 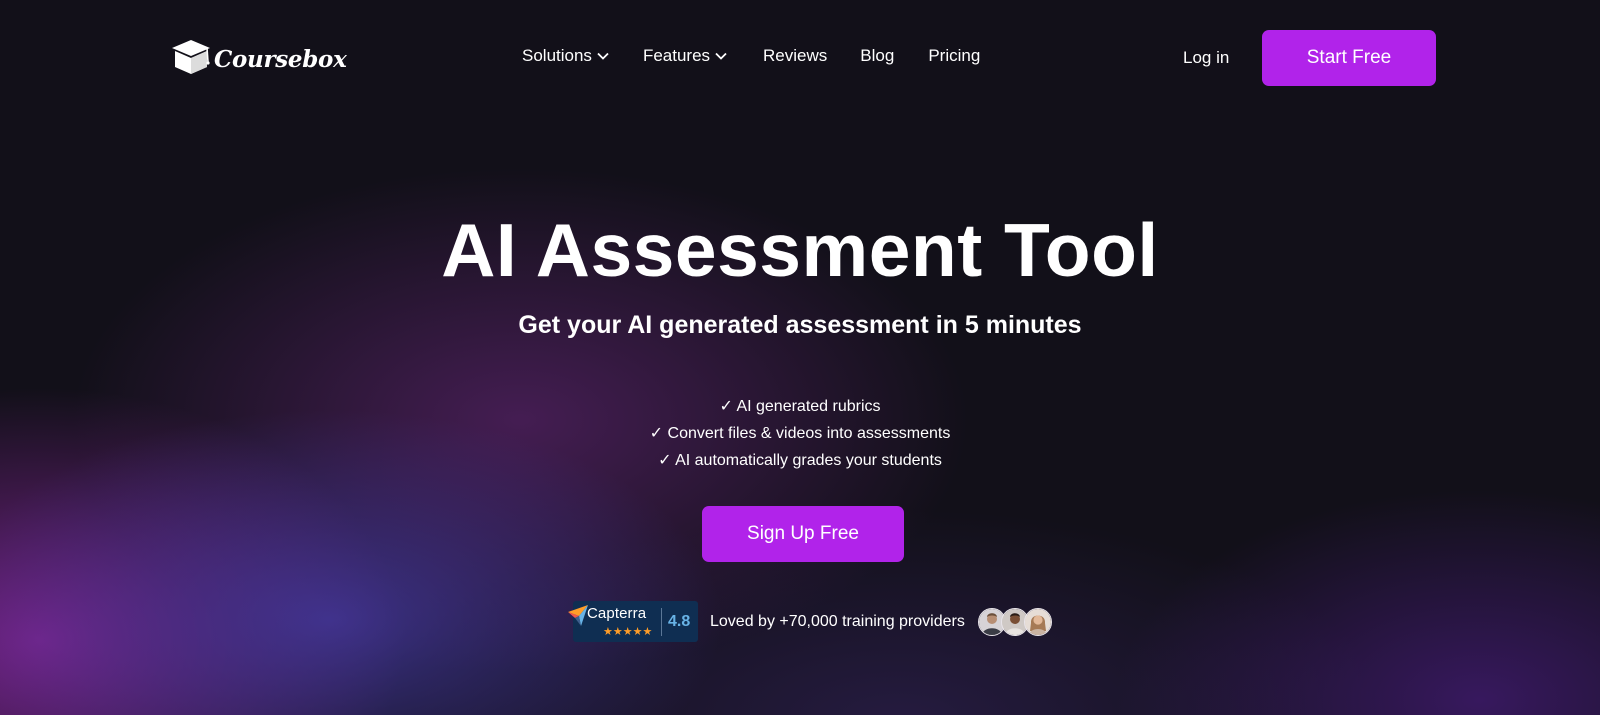 What do you see at coordinates (679, 621) in the screenshot?
I see `capterra-rating: 4.8` at bounding box center [679, 621].